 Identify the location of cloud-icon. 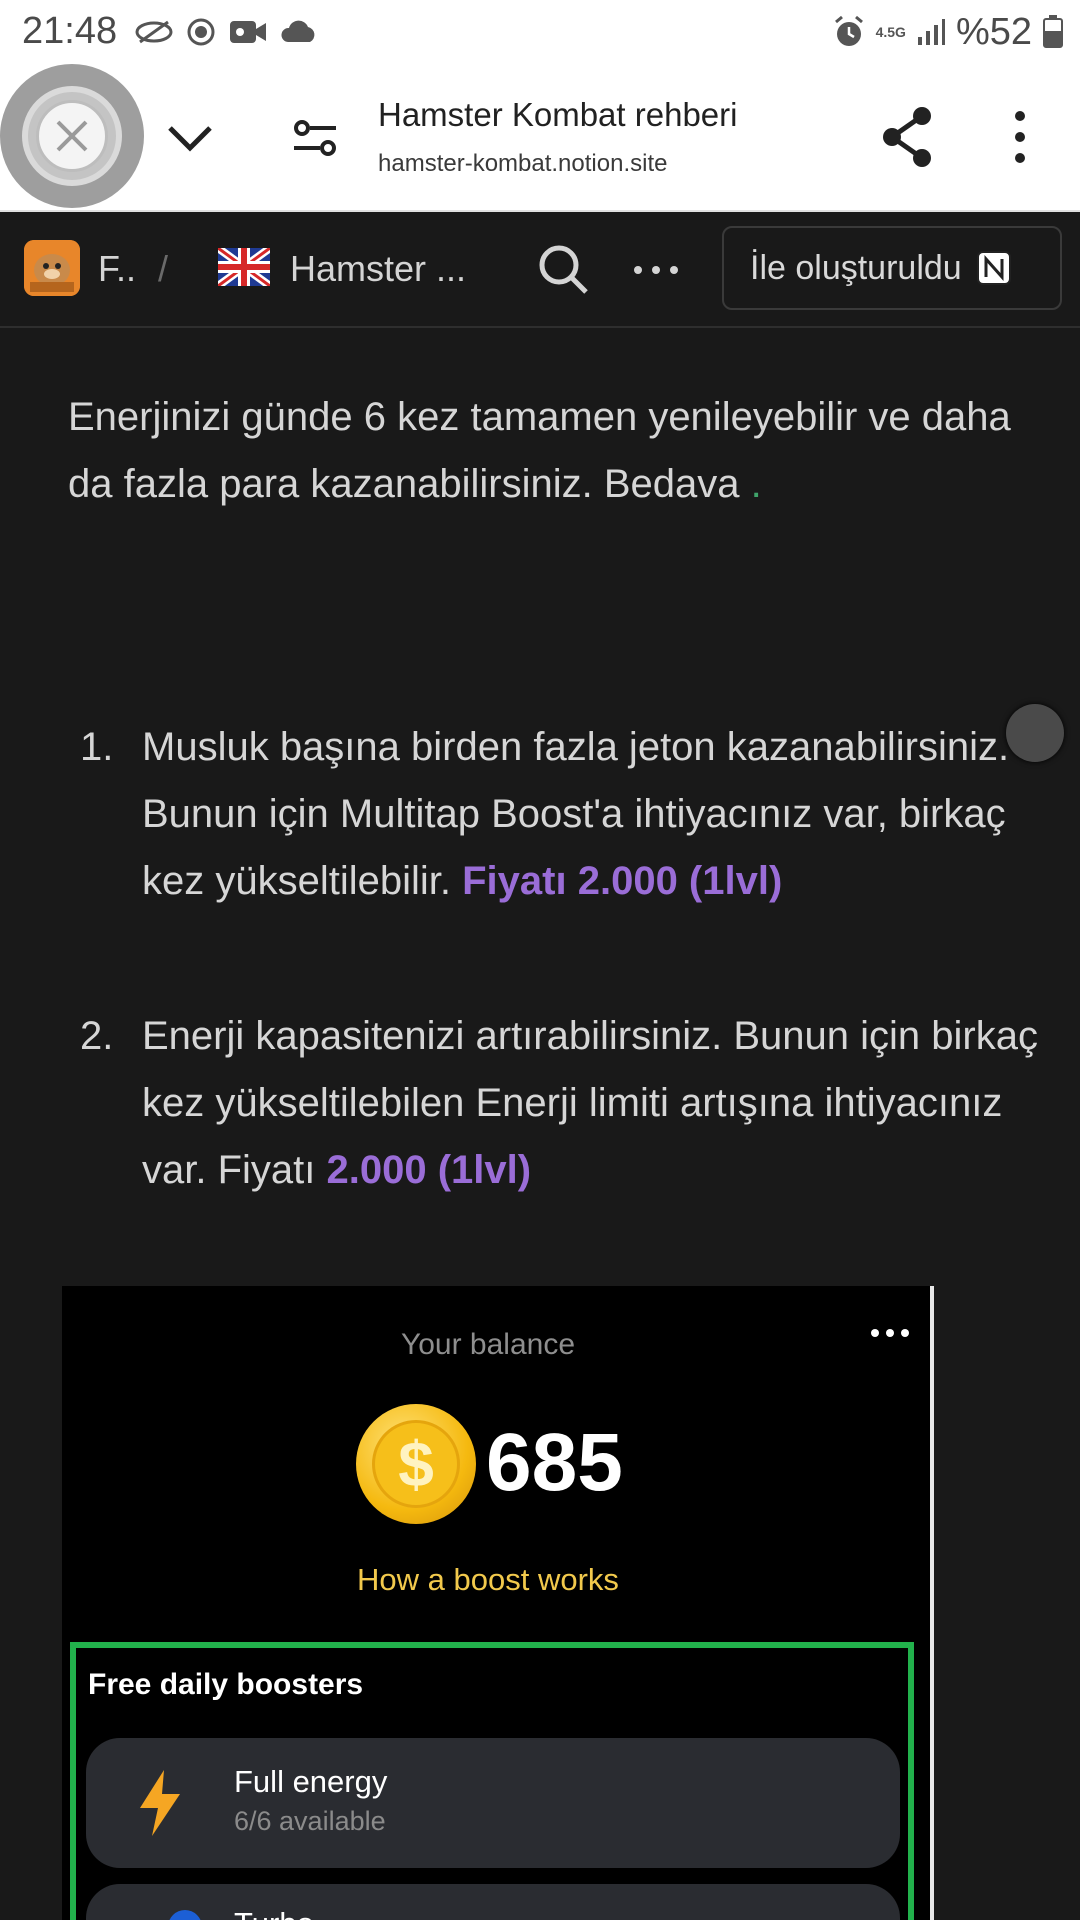
(298, 31).